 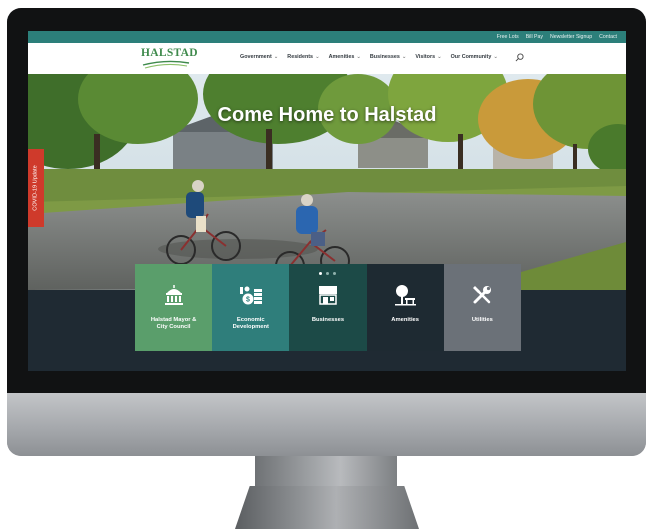 What do you see at coordinates (534, 37) in the screenshot?
I see `bill-pay-link: Bill Pay` at bounding box center [534, 37].